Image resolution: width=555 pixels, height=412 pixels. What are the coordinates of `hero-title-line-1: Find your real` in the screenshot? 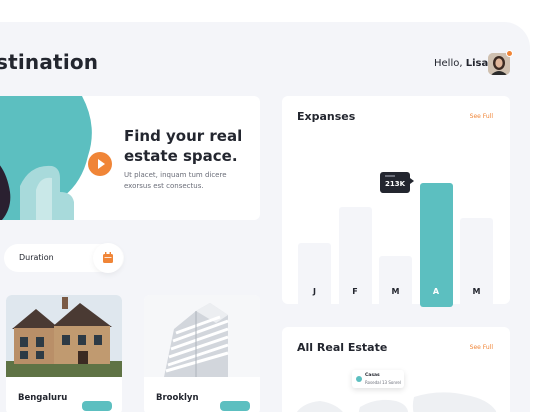 It's located at (183, 136).